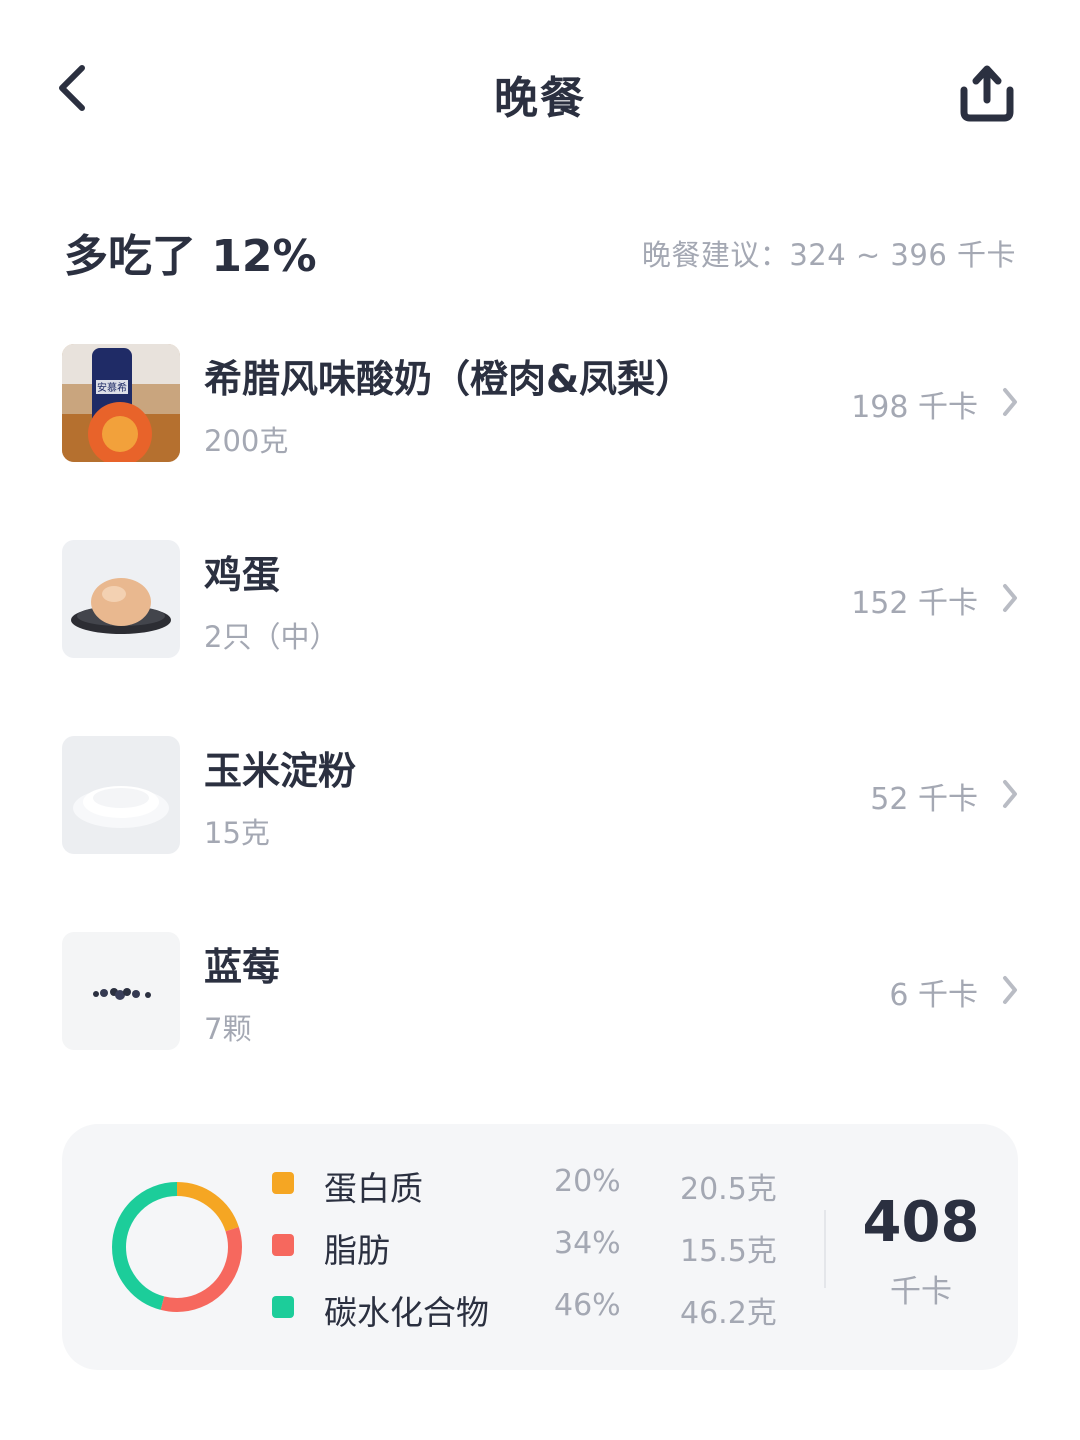 The height and width of the screenshot is (1440, 1080). What do you see at coordinates (828, 255) in the screenshot?
I see `calorie-suggestion: 晚餐建议：324 ~ 396 千卡` at bounding box center [828, 255].